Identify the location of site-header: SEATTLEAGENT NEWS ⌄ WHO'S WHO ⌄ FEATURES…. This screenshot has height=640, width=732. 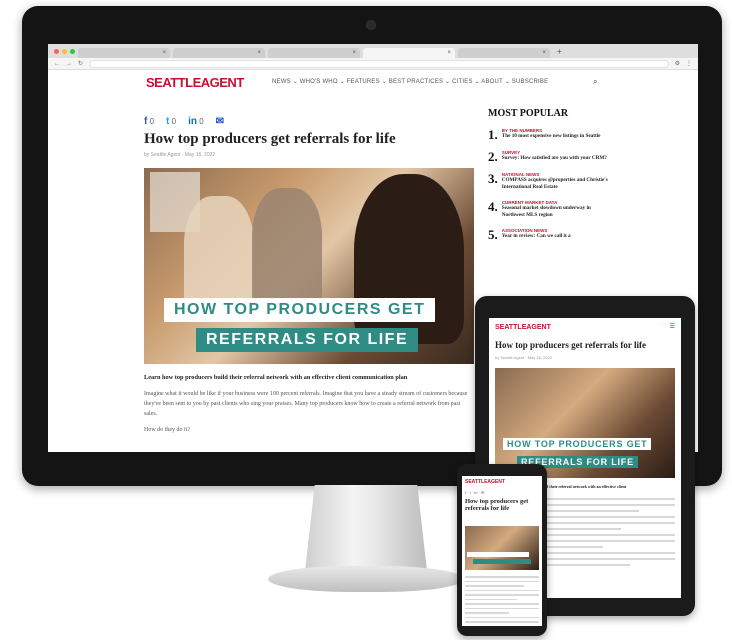
(373, 82).